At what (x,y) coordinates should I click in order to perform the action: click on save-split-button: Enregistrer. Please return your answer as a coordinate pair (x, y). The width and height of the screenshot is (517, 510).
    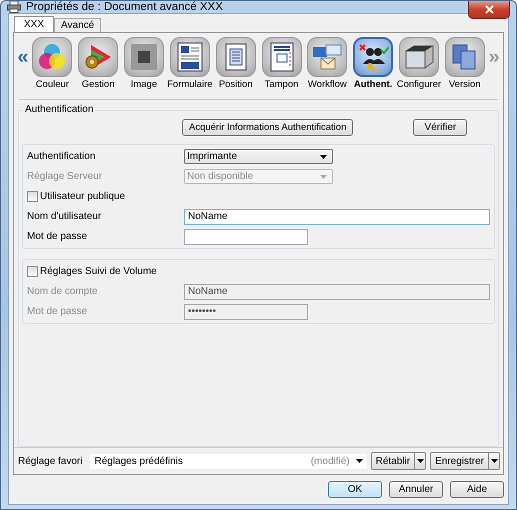
    Looking at the image, I should click on (465, 461).